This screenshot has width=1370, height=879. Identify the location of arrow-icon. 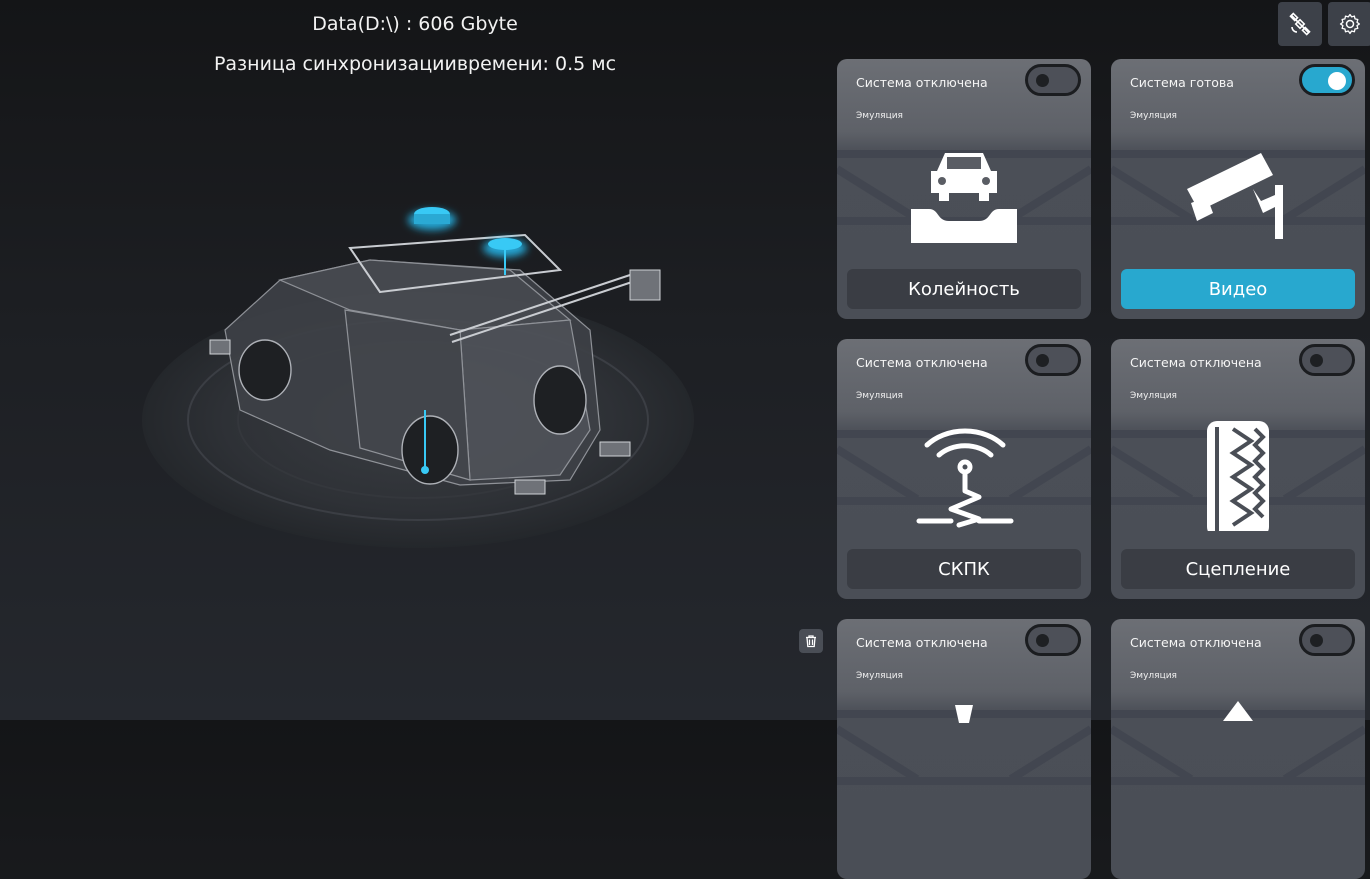
(1238, 711).